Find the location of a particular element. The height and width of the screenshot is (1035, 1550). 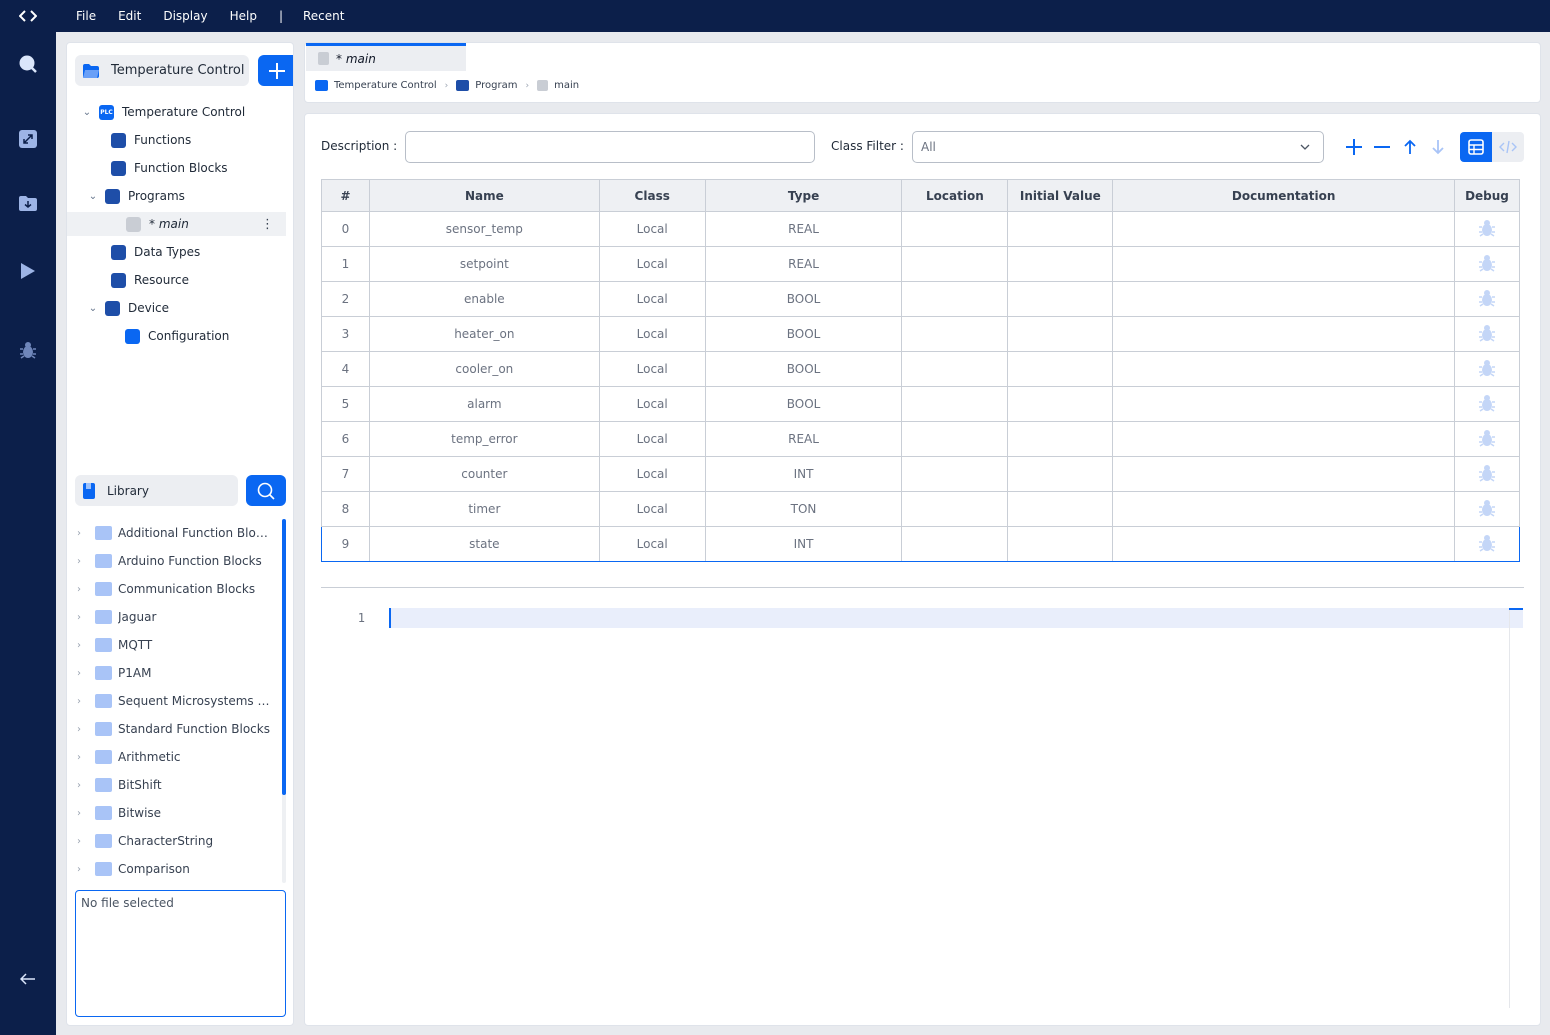

library-item: › Comparison is located at coordinates (173, 869).